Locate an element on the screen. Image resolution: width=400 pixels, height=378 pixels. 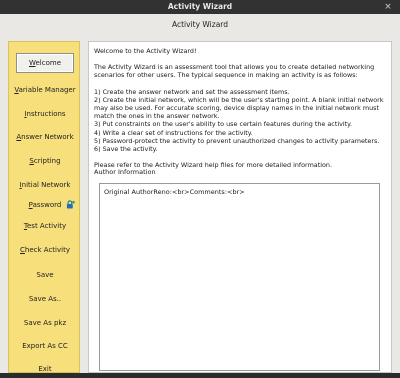
test-activity-label: est Activity is located at coordinates (46, 226).